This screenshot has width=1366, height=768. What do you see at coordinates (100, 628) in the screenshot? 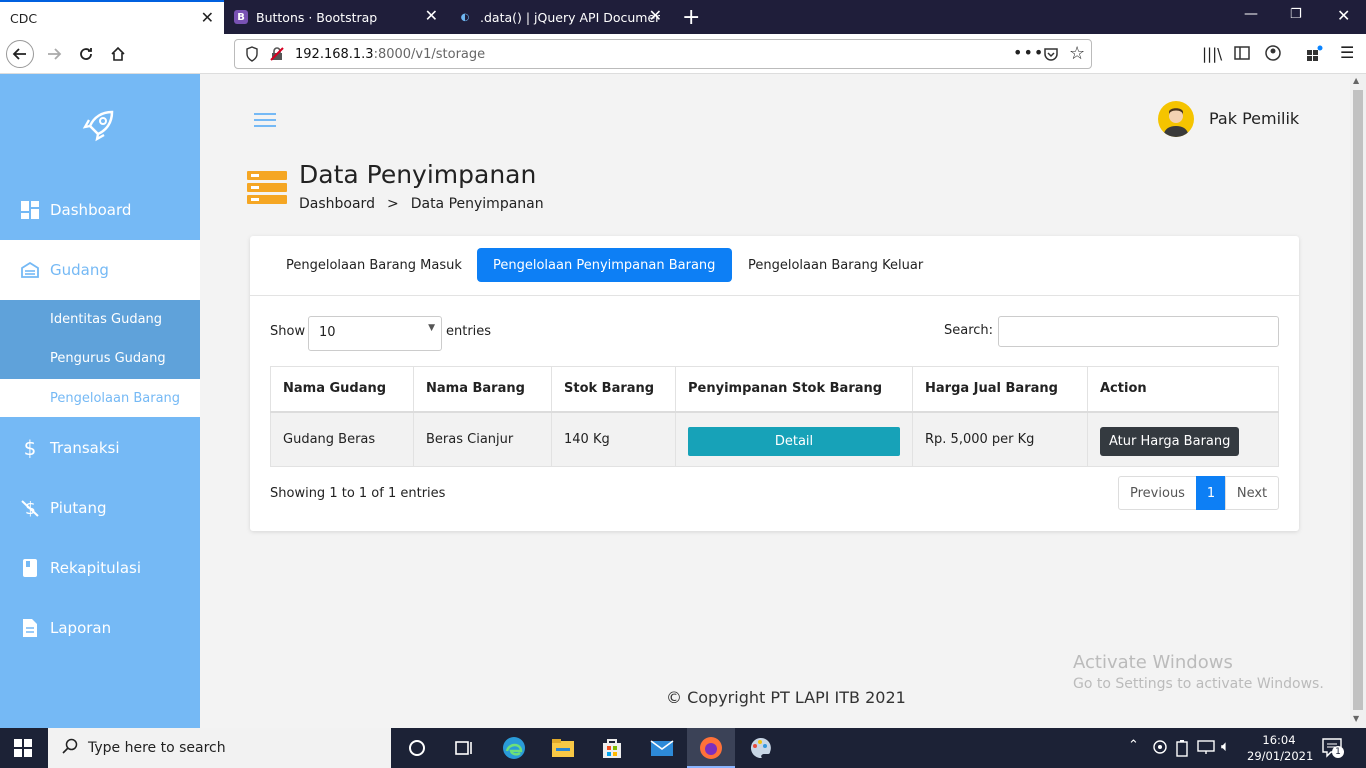
I see `sidebar-item-laporan: Laporan` at bounding box center [100, 628].